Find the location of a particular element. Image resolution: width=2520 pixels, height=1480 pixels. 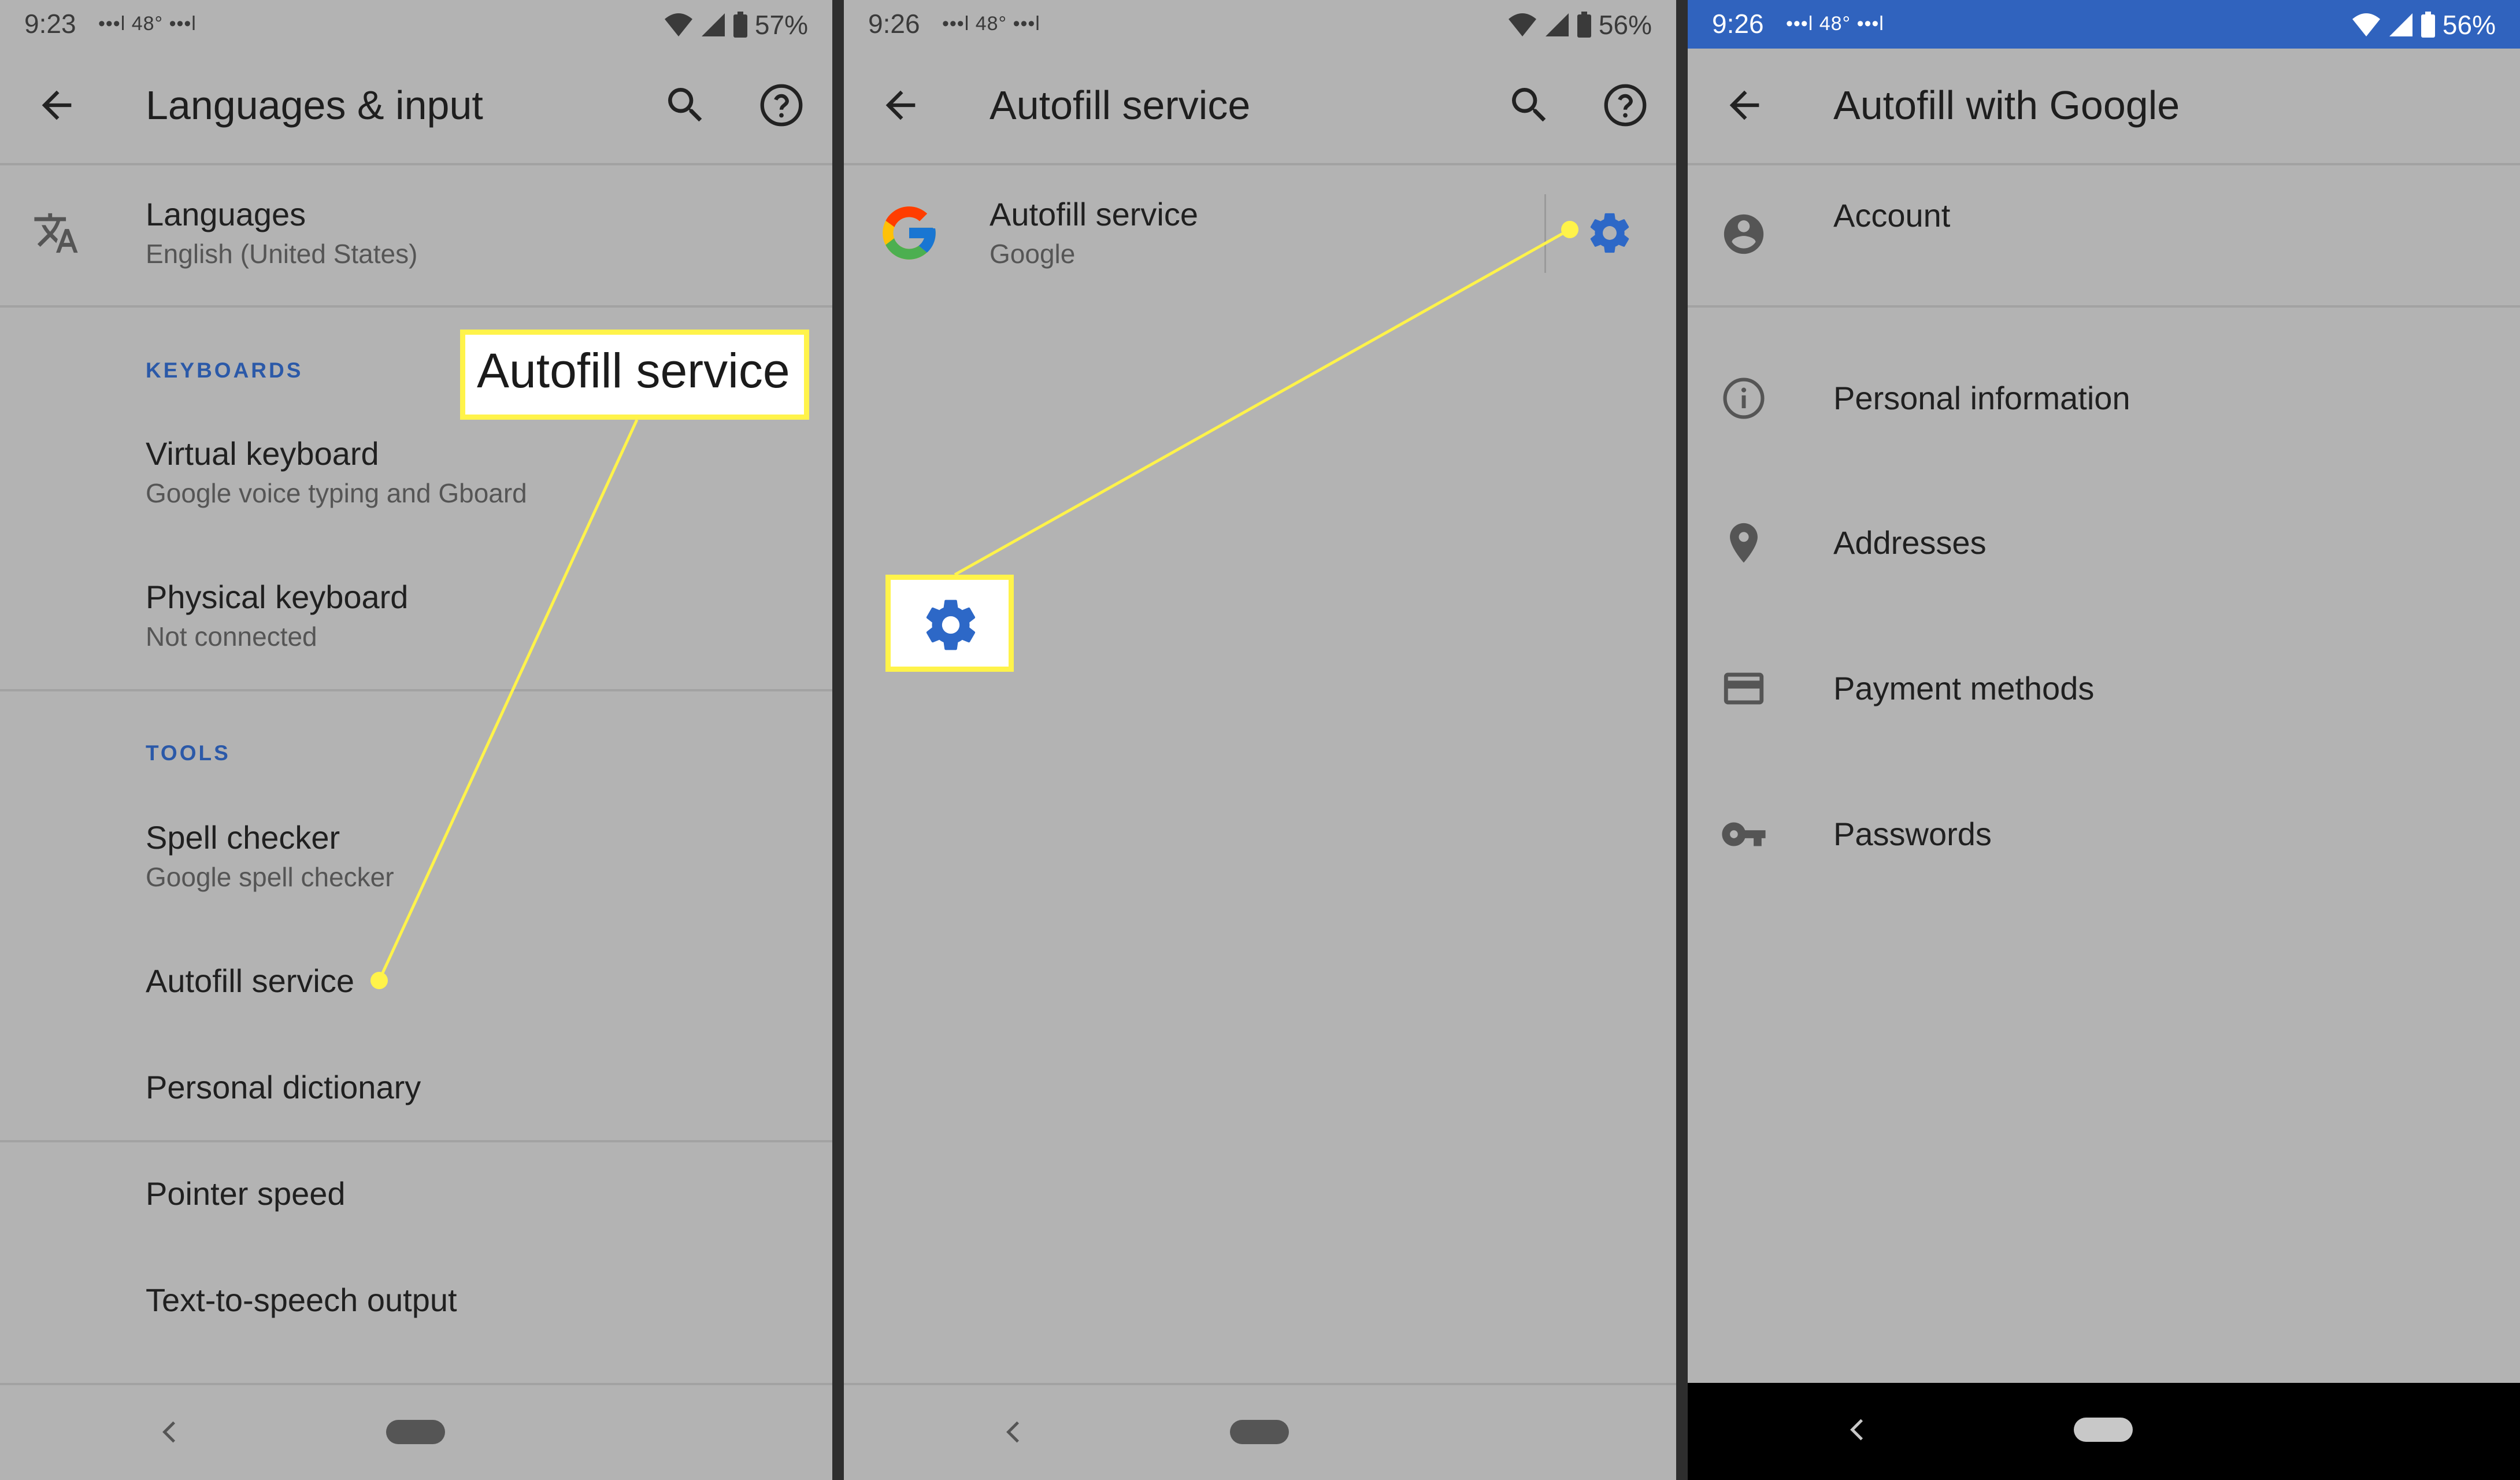

translate-icon is located at coordinates (56, 233).